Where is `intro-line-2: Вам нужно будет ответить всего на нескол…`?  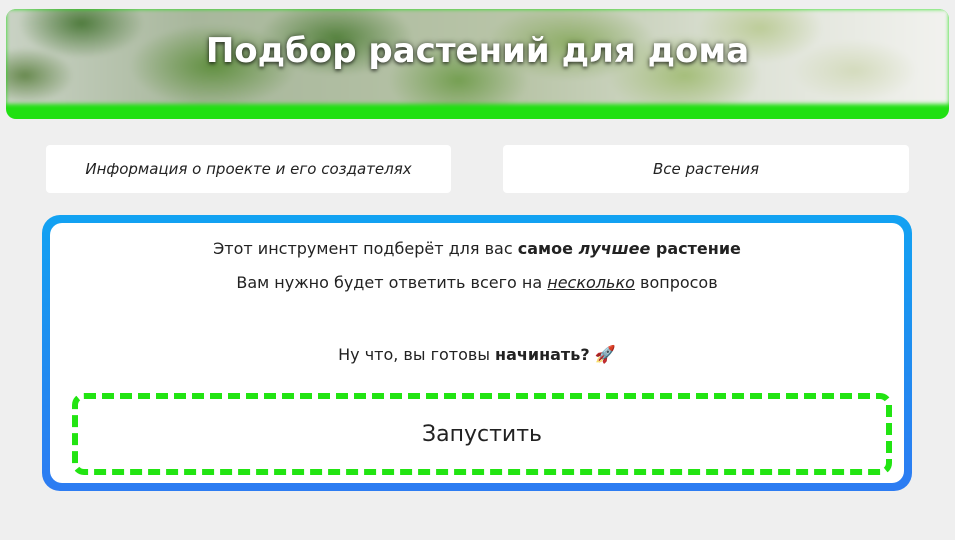
intro-line-2: Вам нужно будет ответить всего на нескол… is located at coordinates (477, 282).